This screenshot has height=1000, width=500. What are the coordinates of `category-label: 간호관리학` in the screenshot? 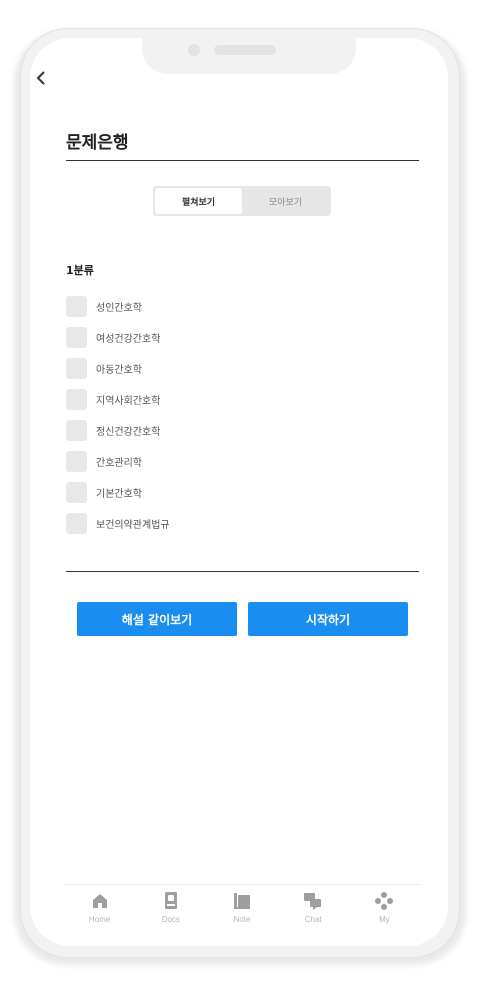 It's located at (119, 463).